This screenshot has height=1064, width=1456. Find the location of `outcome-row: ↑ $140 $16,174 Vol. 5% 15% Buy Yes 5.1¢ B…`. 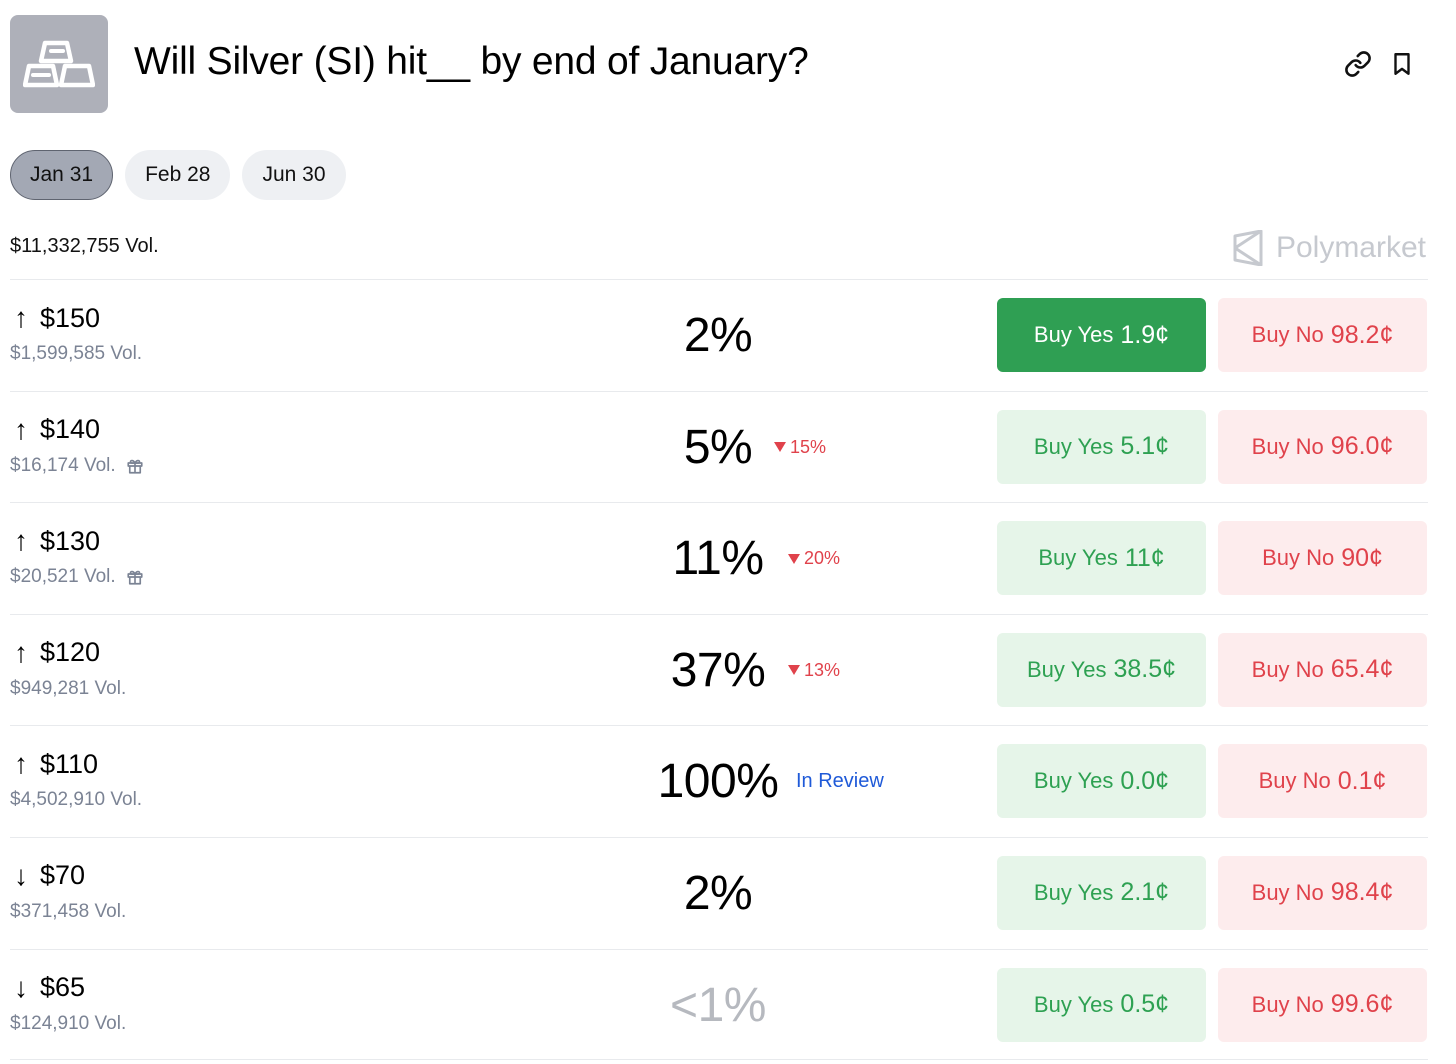

outcome-row: ↑ $140 $16,174 Vol. 5% 15% Buy Yes 5.1¢ B… is located at coordinates (719, 446).